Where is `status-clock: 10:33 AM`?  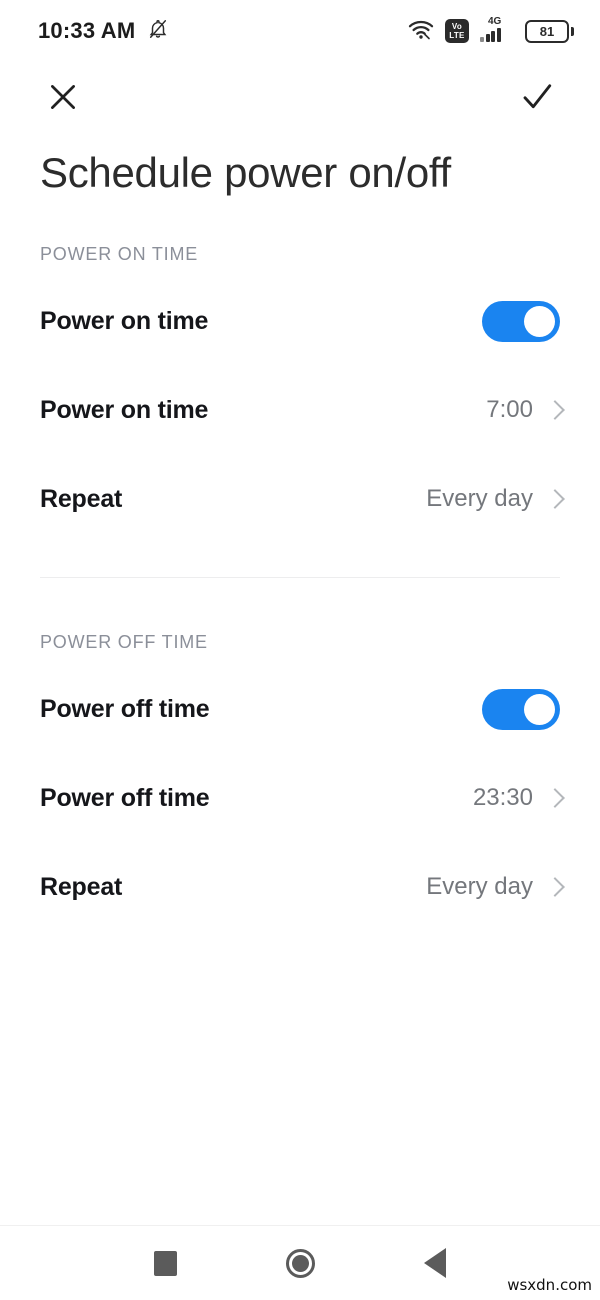
status-clock: 10:33 AM is located at coordinates (87, 30).